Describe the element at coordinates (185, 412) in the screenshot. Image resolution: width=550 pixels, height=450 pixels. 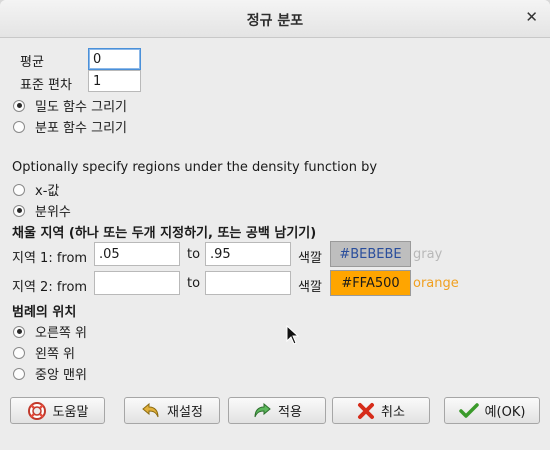
I see `reset-button-label: 재설정` at that location.